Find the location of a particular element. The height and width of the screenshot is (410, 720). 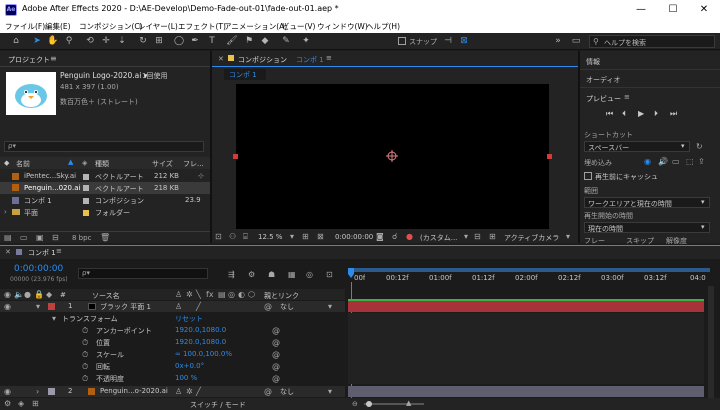

menu-edit: 編集(E) is located at coordinates (58, 26).